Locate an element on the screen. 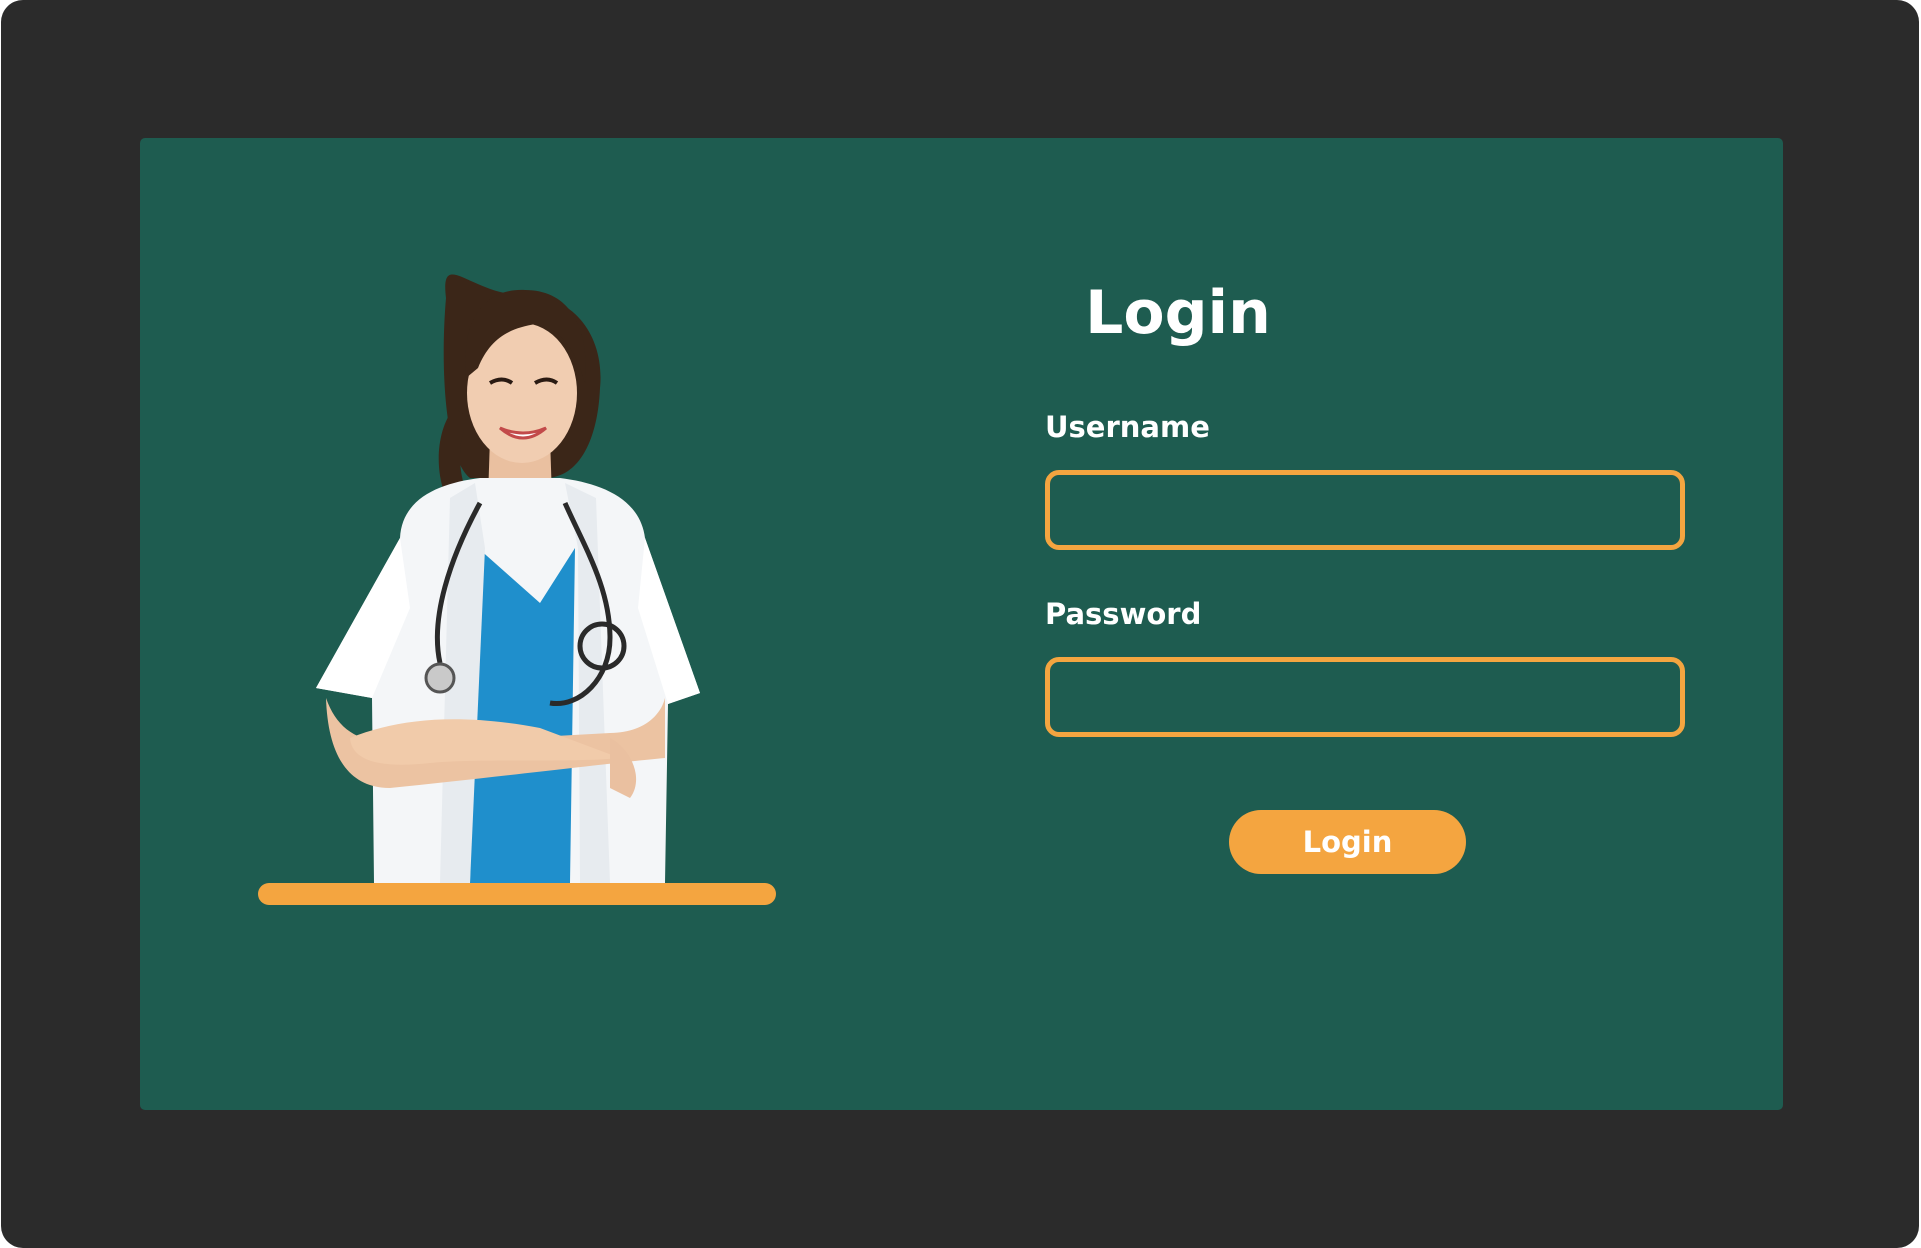  platform-bar is located at coordinates (517, 894).